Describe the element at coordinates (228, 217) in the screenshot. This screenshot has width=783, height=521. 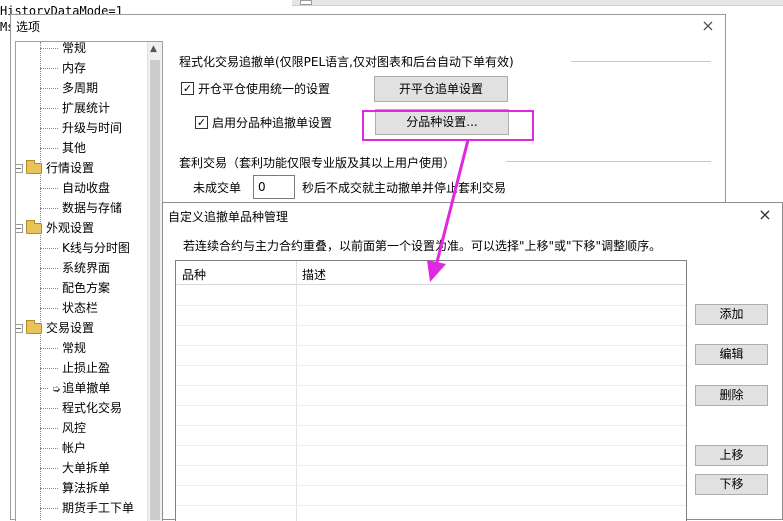
I see `dialog-title: 自定义追撤单品种管理` at that location.